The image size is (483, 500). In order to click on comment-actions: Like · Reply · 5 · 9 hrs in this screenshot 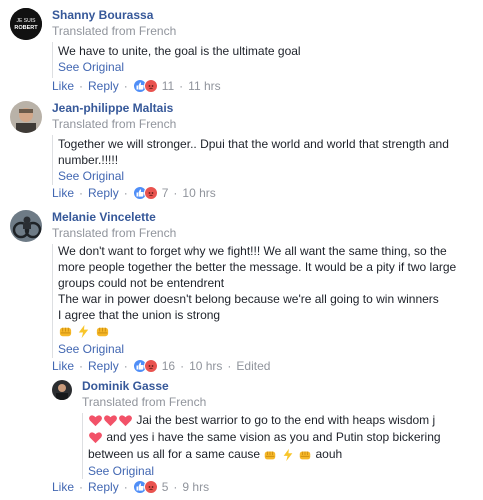, I will do `click(131, 487)`.